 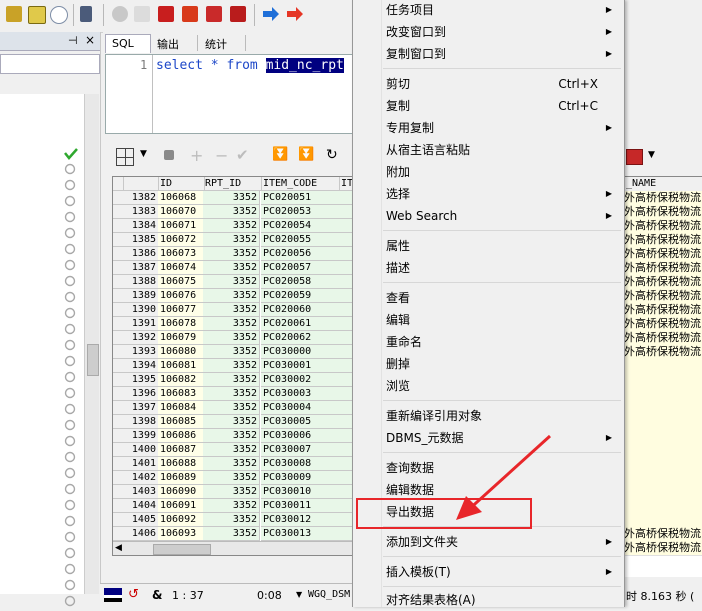 I want to click on table-row: 1399 106086 3352 PC030006, so click(x=233, y=436).